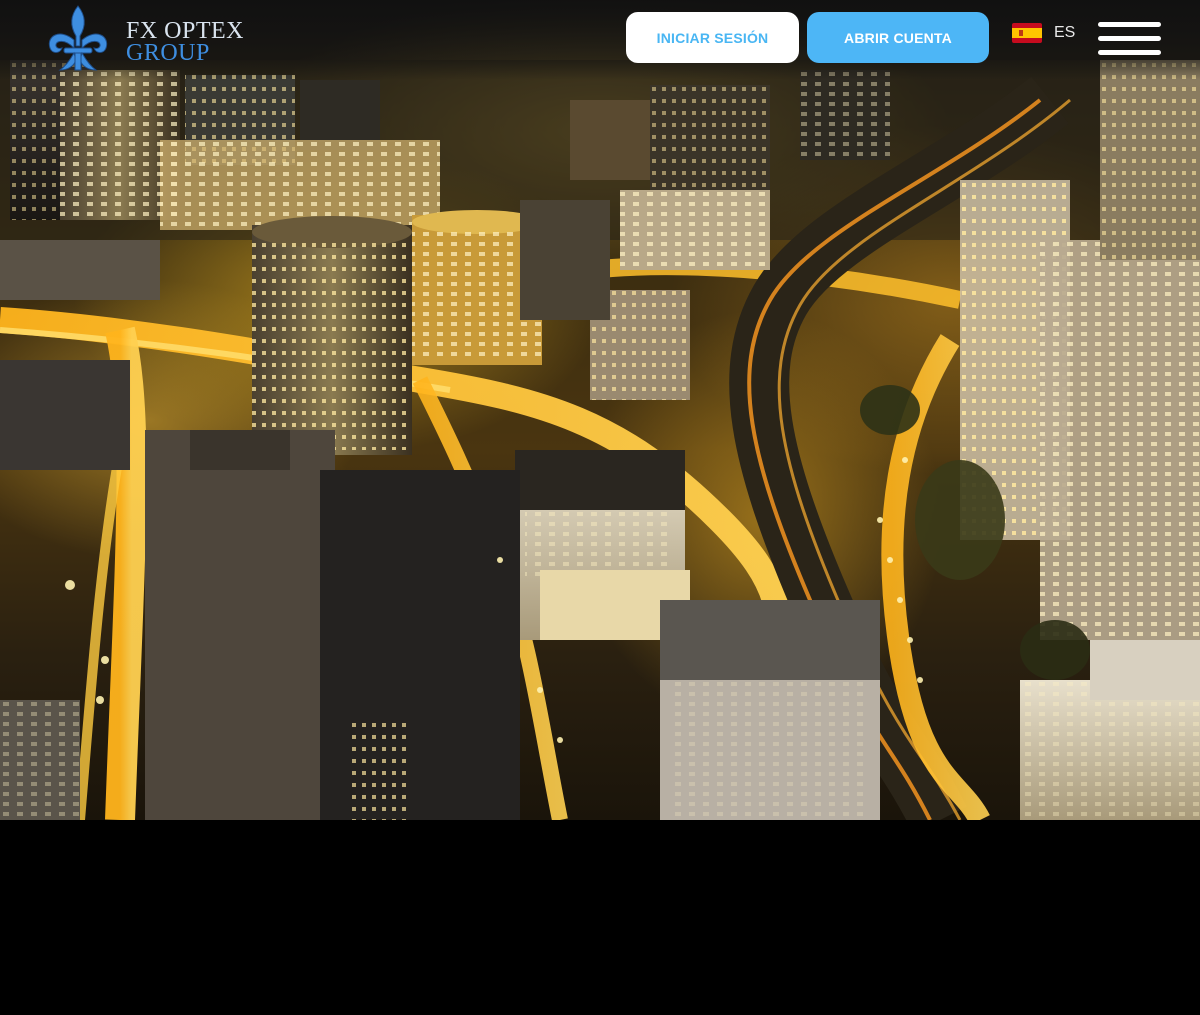 The image size is (1200, 1015). I want to click on login-button: INICIAR SESIÓN, so click(712, 37).